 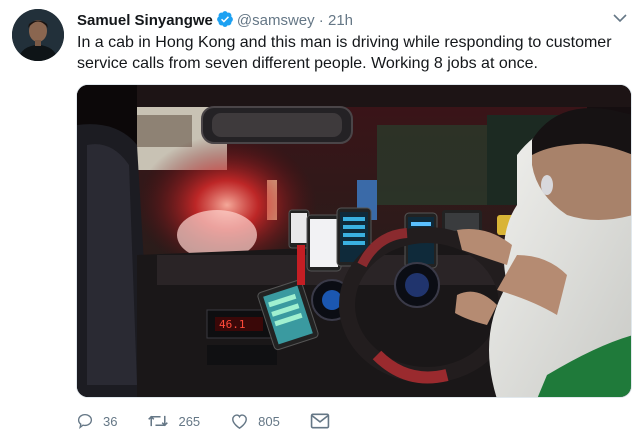 What do you see at coordinates (222, 421) in the screenshot?
I see `tweet-actions: 36 265 805` at bounding box center [222, 421].